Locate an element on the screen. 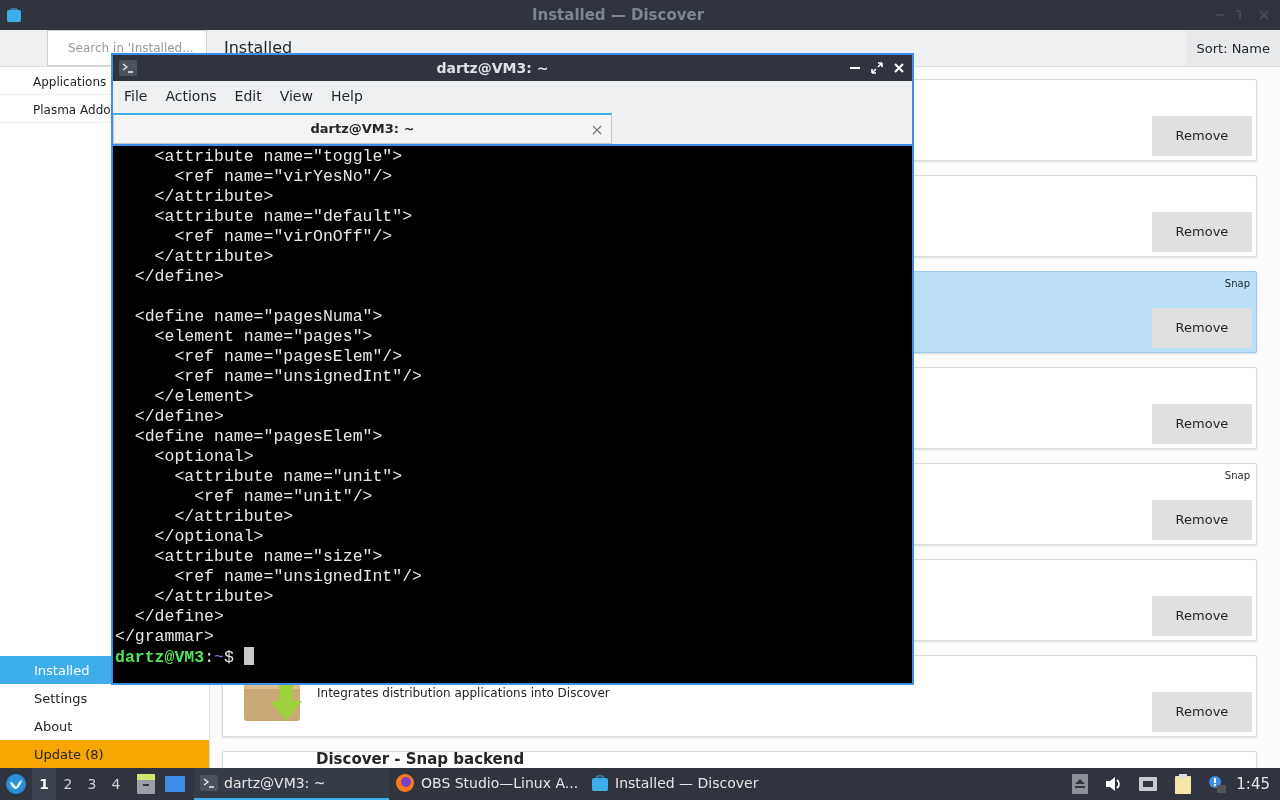 The image size is (1280, 800). task-button: dartz@VM3: ~ is located at coordinates (291, 784).